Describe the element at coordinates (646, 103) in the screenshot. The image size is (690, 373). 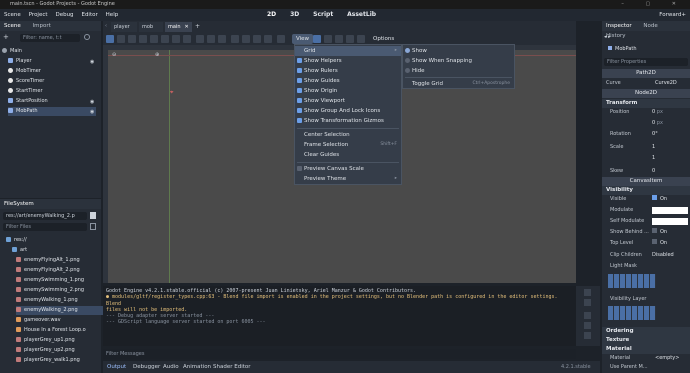
I see `section-transform: Transform` at that location.